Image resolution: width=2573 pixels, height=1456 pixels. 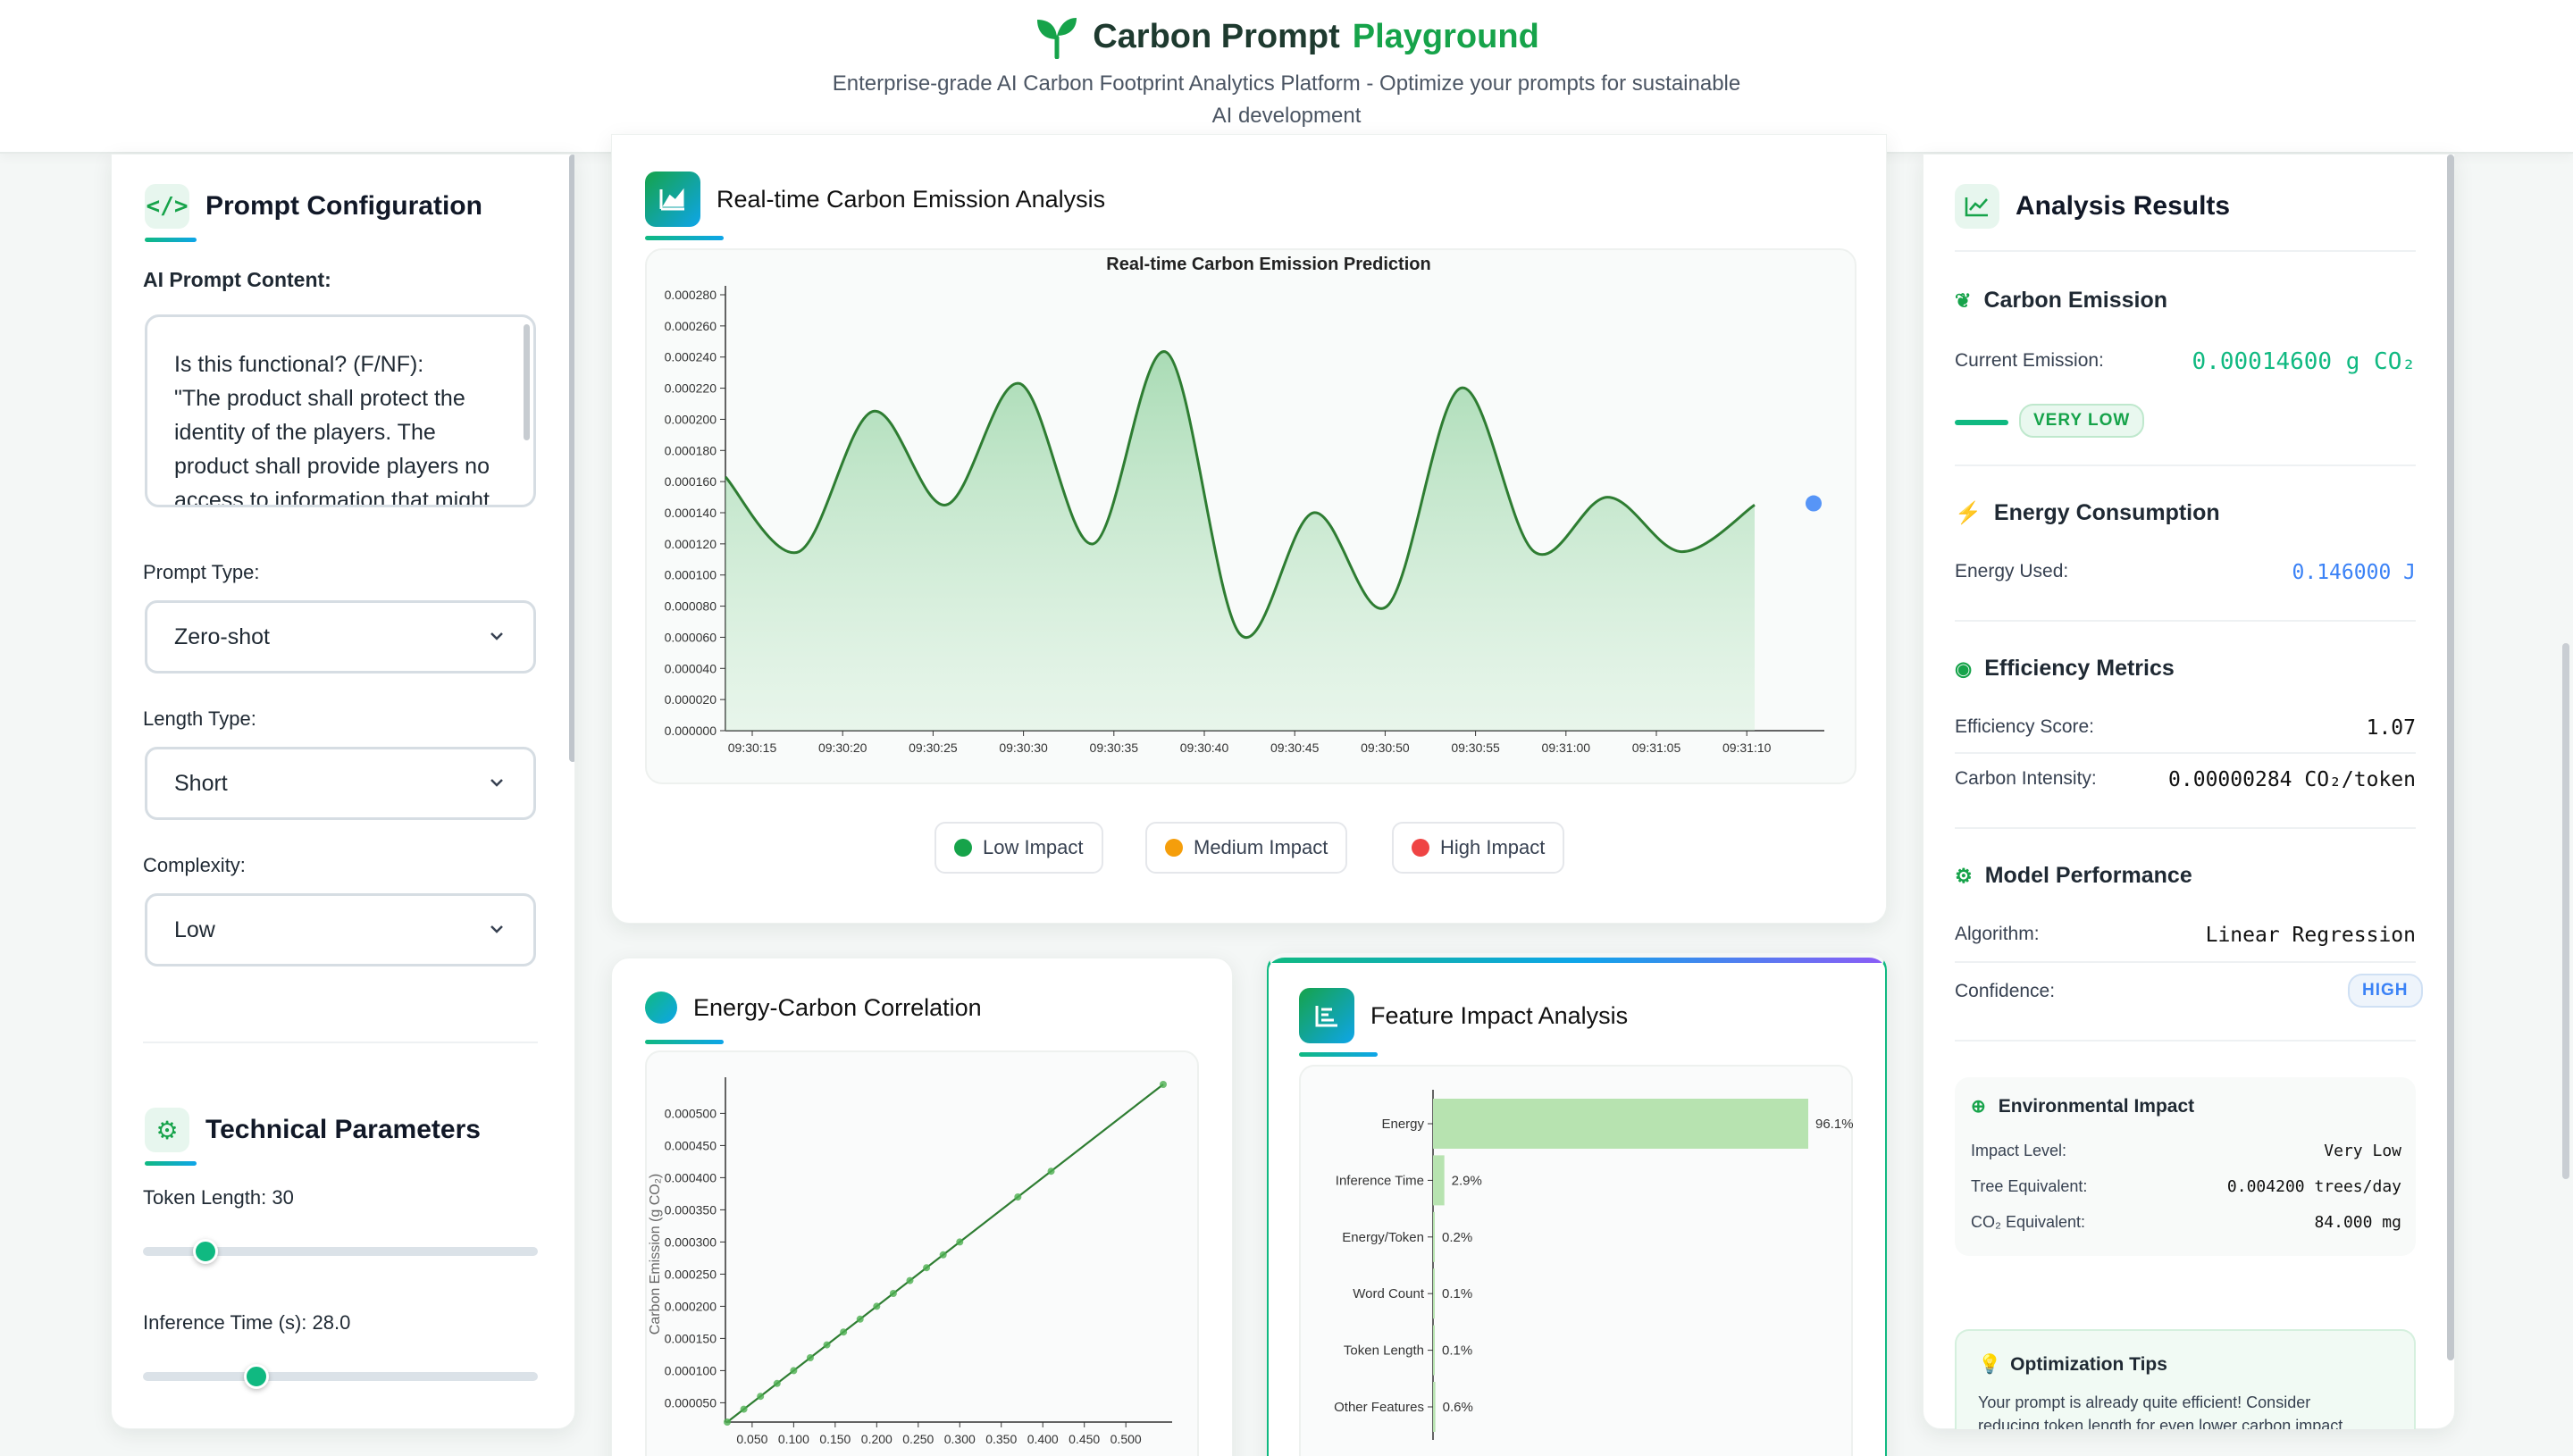 I want to click on legend-low-impact: Low Impact, so click(x=1018, y=848).